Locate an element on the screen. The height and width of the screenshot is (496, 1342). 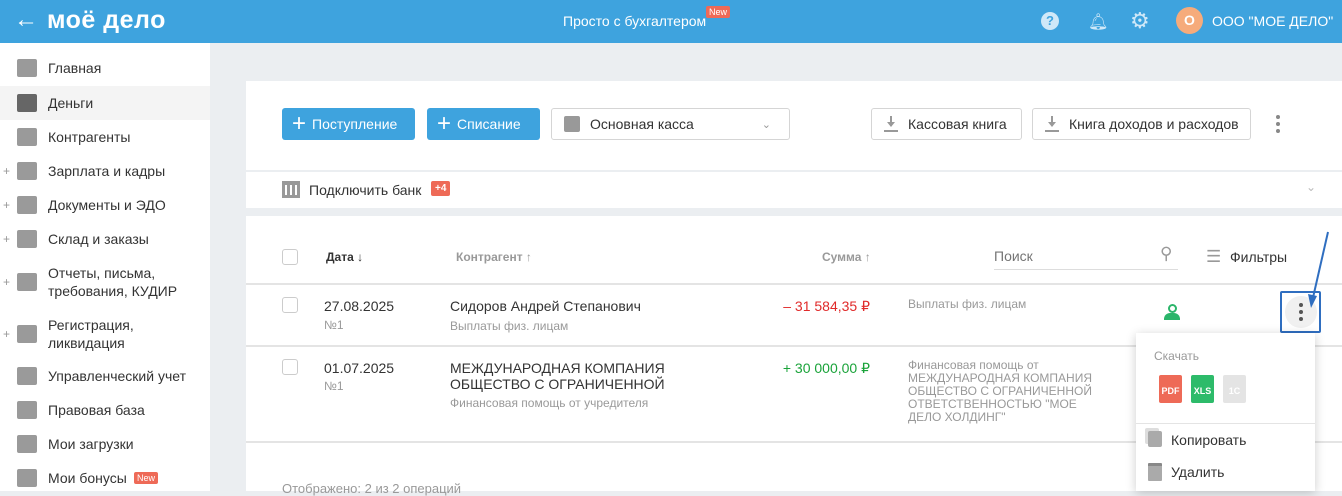
cash-register-icon is located at coordinates (572, 124).